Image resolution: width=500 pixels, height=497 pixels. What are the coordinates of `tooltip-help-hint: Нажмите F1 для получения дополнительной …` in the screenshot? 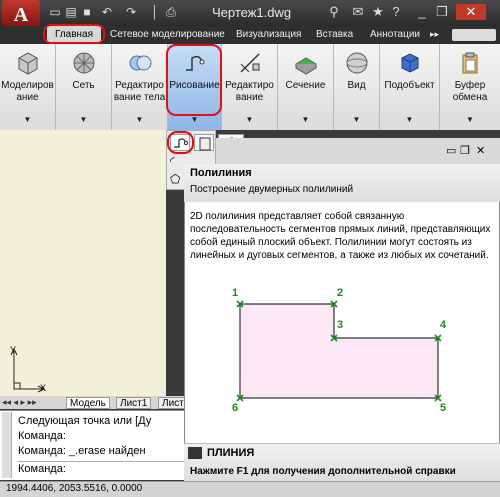 It's located at (323, 471).